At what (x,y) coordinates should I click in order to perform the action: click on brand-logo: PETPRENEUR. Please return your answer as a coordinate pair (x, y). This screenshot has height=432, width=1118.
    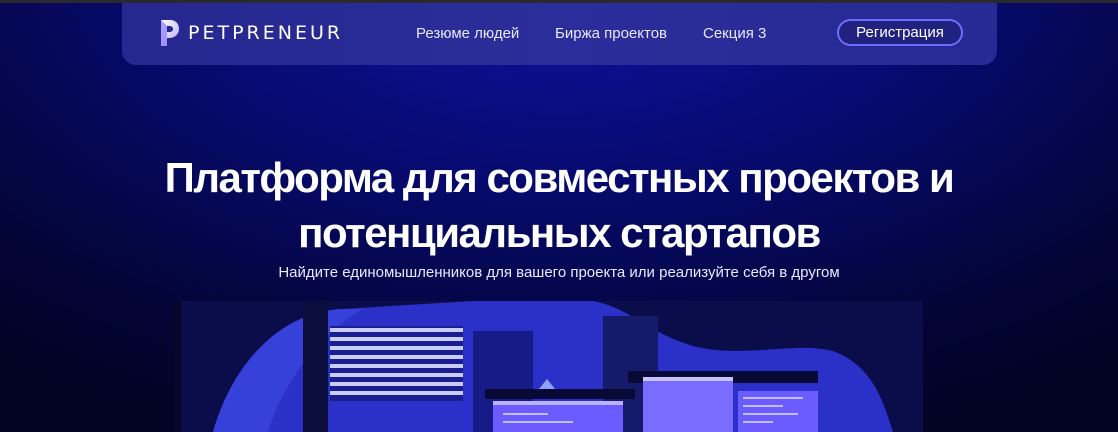
    Looking at the image, I should click on (250, 33).